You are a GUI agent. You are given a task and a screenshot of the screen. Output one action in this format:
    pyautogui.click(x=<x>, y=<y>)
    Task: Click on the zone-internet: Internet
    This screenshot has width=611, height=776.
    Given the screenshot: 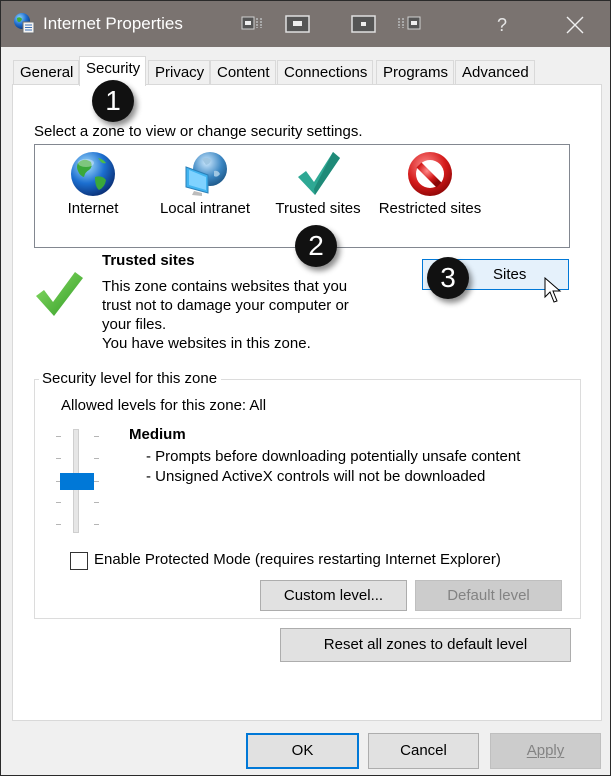 What is the action you would take?
    pyautogui.click(x=93, y=195)
    